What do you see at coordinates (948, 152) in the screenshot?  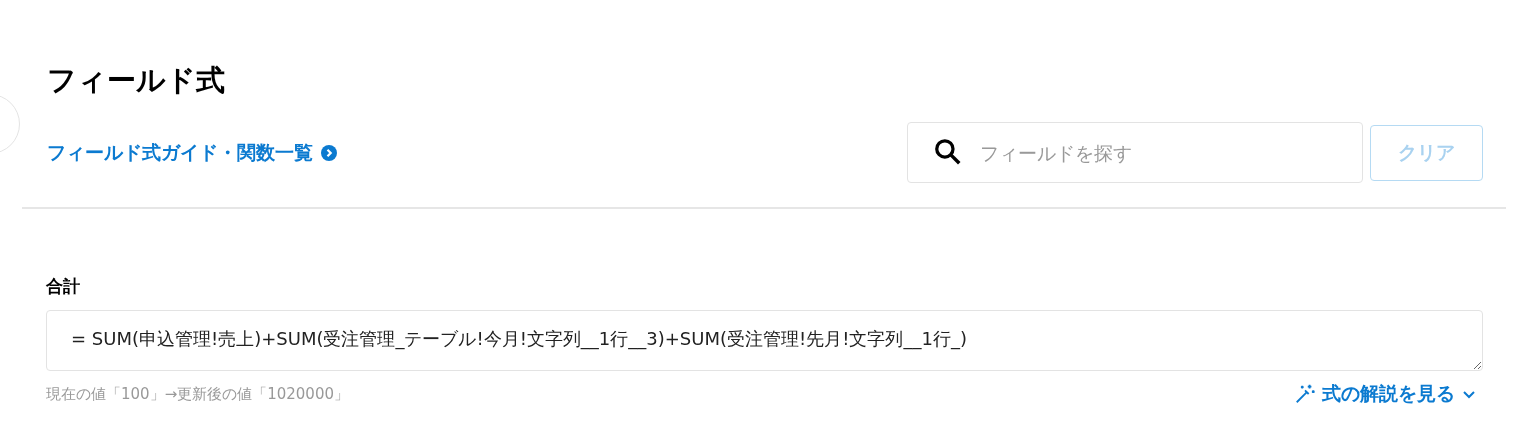 I see `search-icon` at bounding box center [948, 152].